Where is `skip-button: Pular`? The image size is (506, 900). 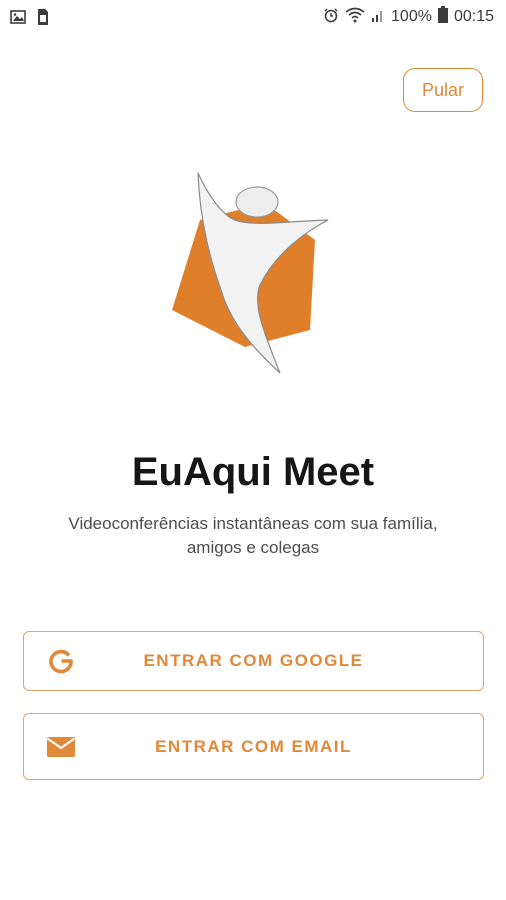 skip-button: Pular is located at coordinates (443, 90).